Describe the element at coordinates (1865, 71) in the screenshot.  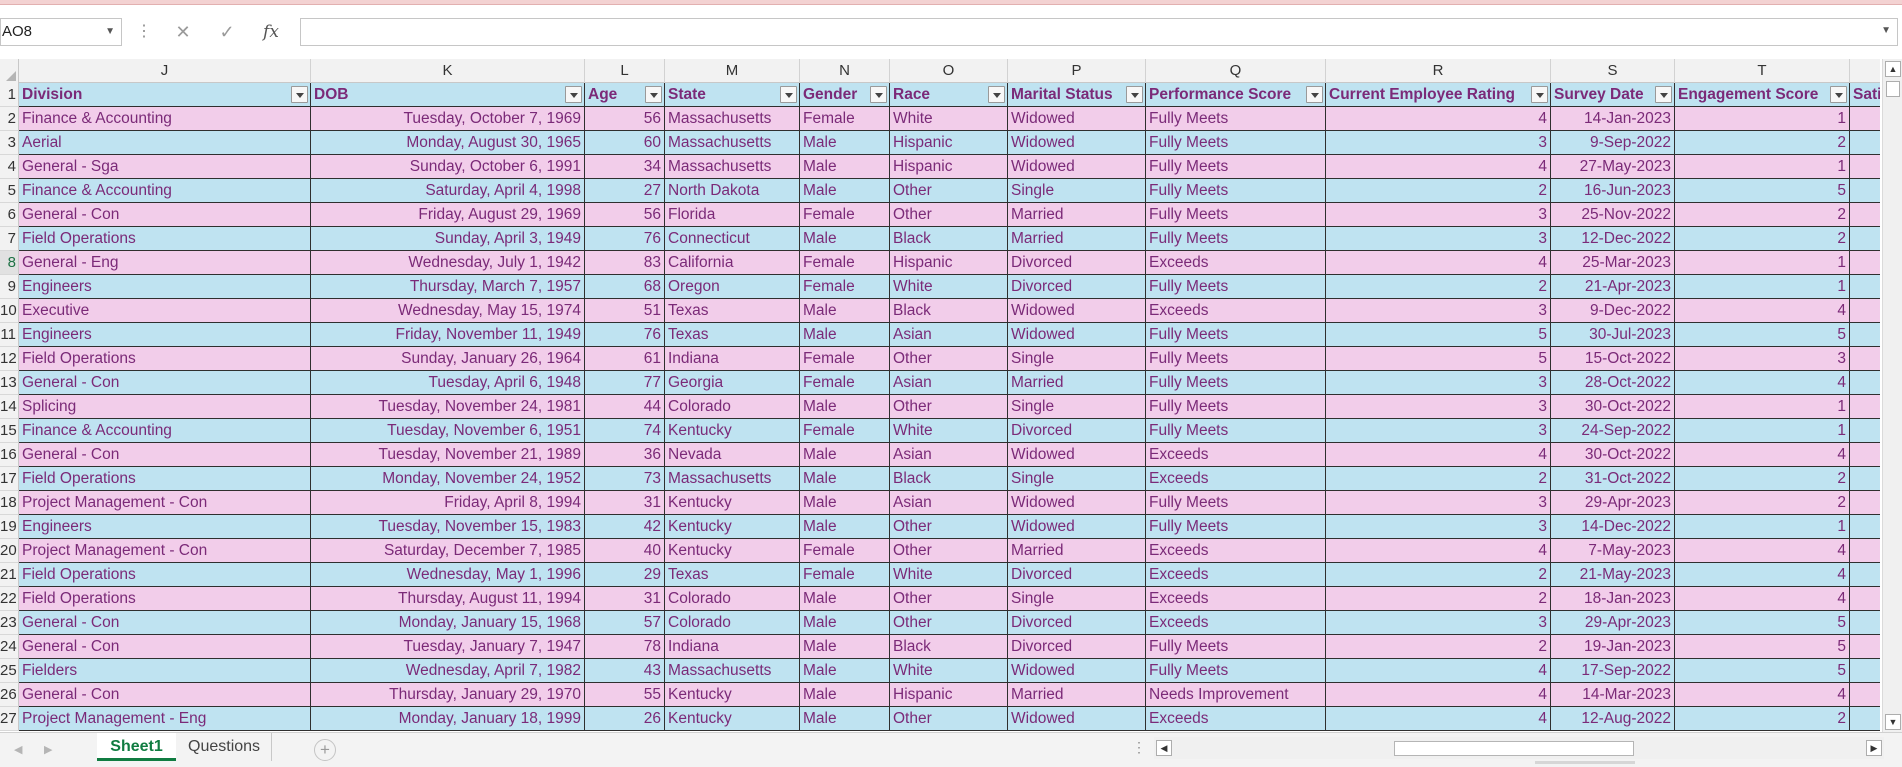
I see `column-header` at that location.